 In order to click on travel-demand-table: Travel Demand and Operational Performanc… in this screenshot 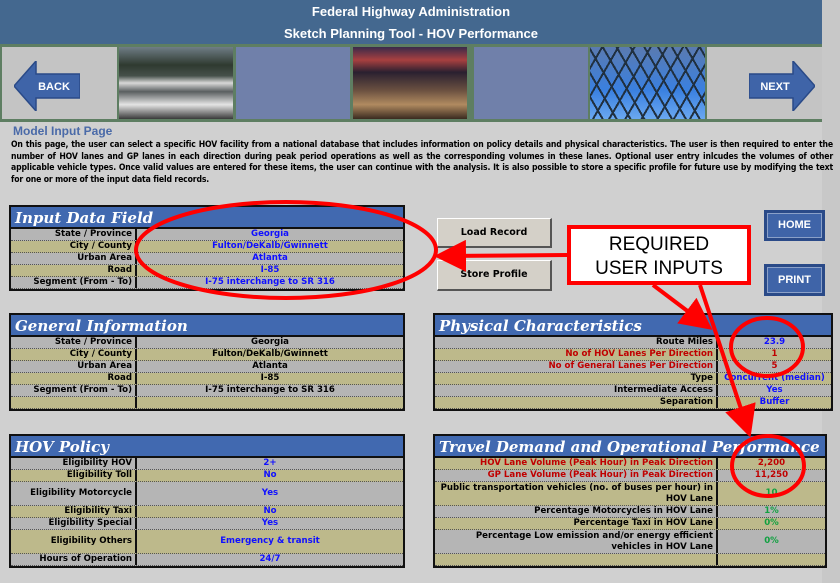, I will do `click(630, 501)`.